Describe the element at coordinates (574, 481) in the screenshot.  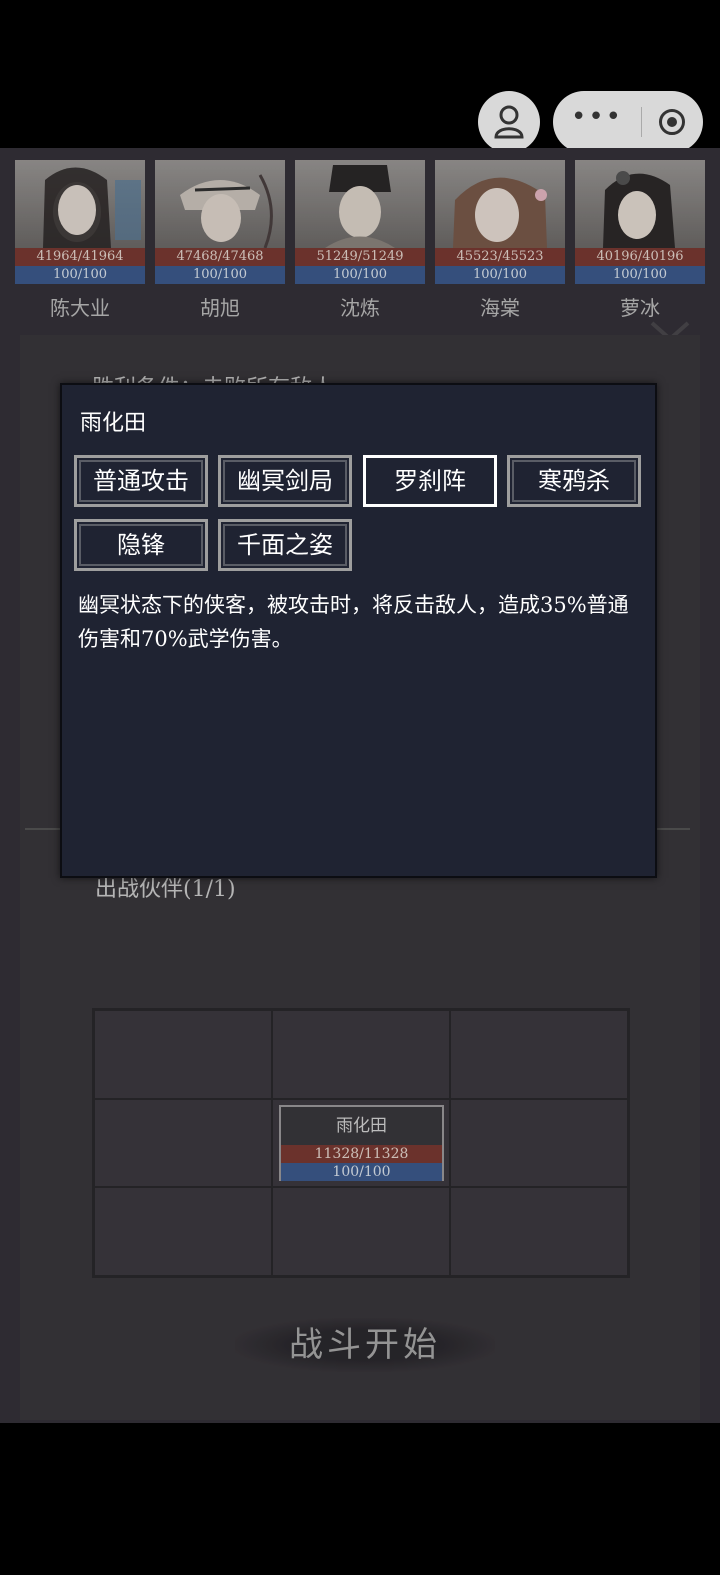
I see `skill-button: 寒鸦杀` at that location.